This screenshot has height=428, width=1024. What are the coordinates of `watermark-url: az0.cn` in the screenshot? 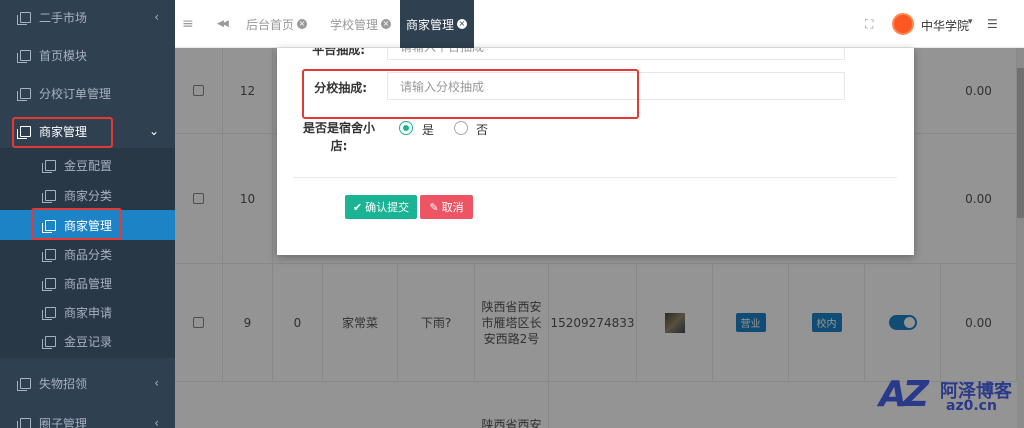 It's located at (971, 406).